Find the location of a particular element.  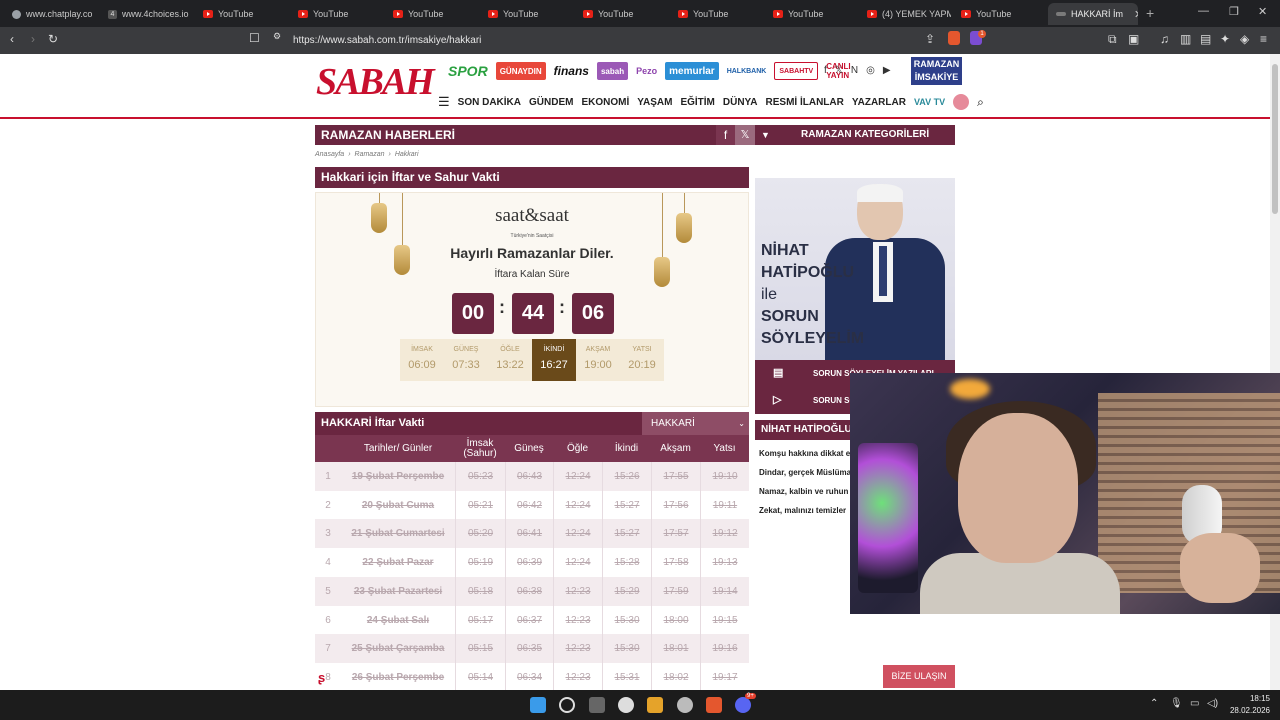

back-icon: ‹ is located at coordinates (12, 39).